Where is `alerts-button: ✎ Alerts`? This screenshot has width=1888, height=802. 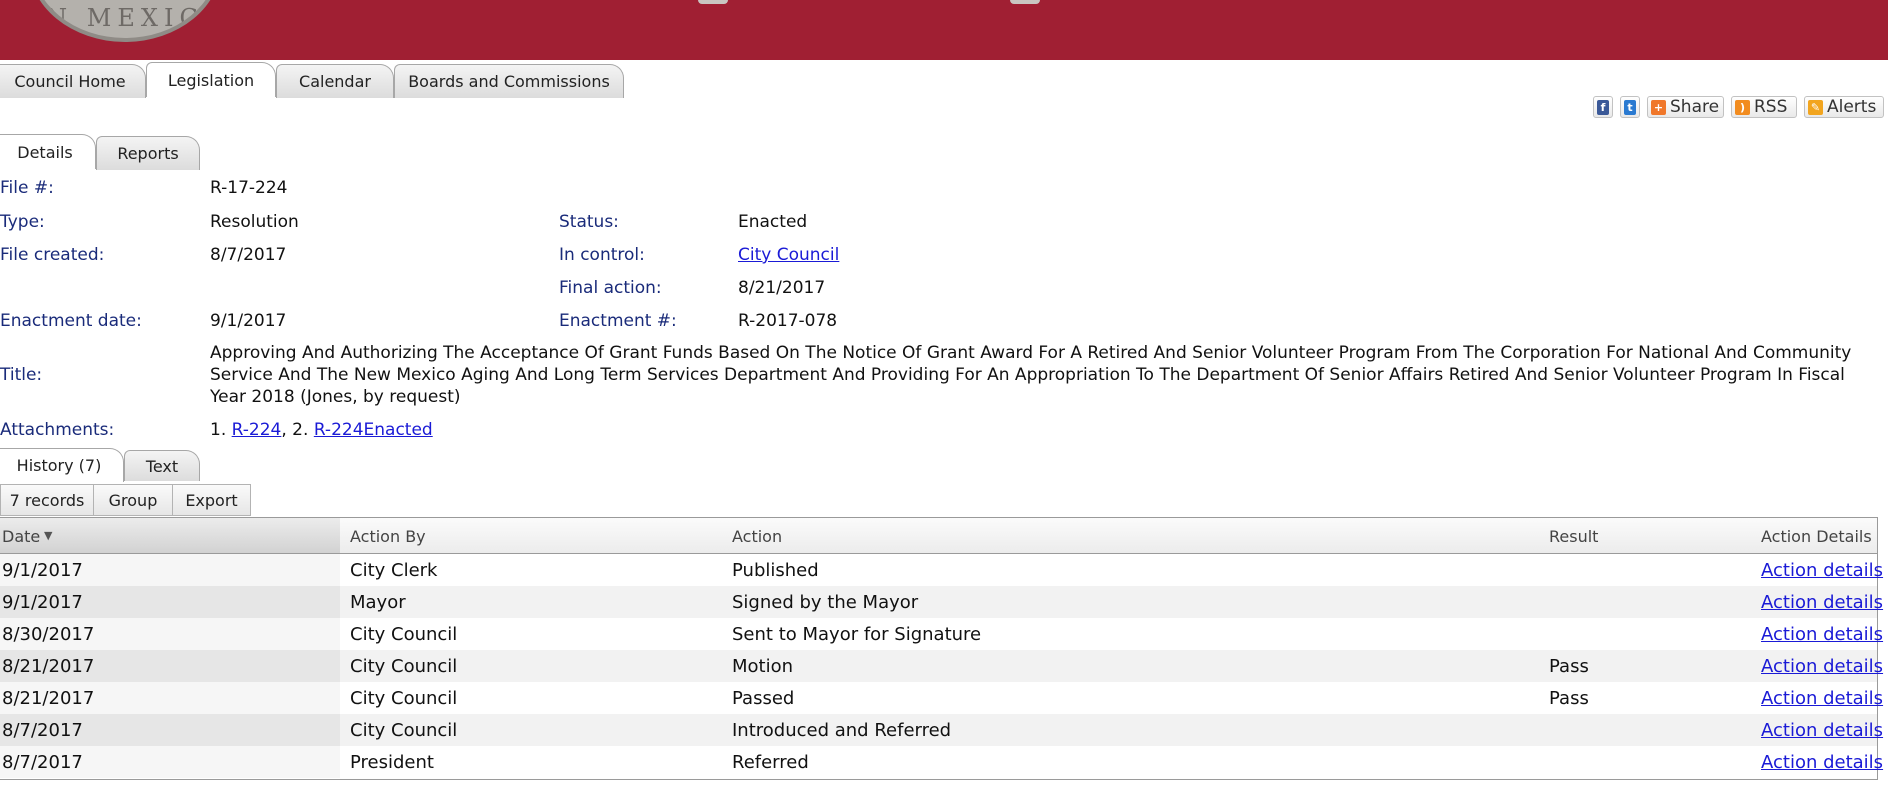 alerts-button: ✎ Alerts is located at coordinates (1844, 107).